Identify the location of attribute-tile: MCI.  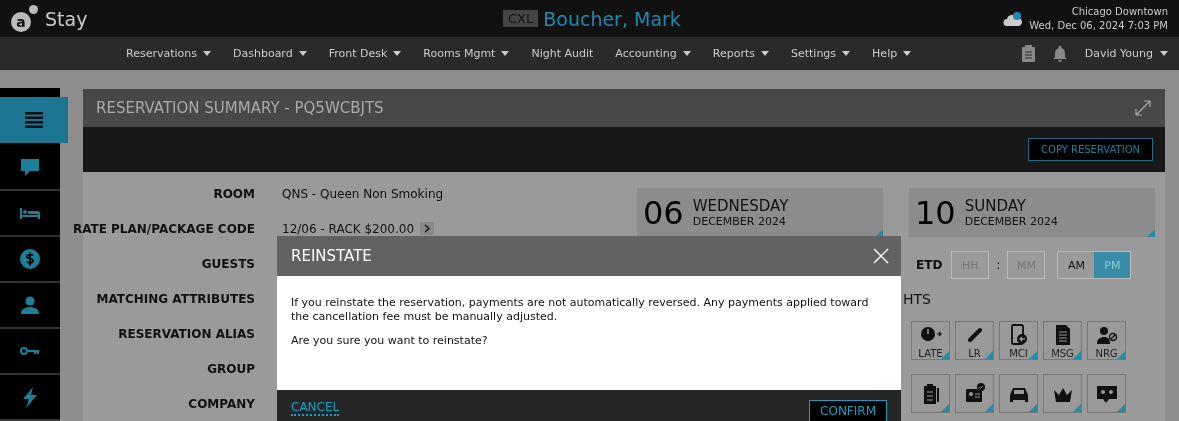
(1018, 340).